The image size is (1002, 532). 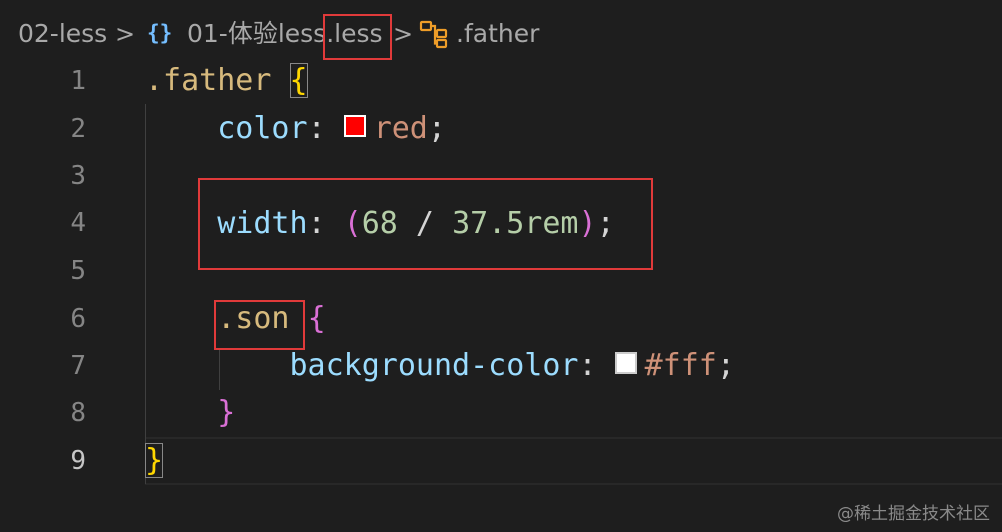 I want to click on line-number-active: 9, so click(x=78, y=461).